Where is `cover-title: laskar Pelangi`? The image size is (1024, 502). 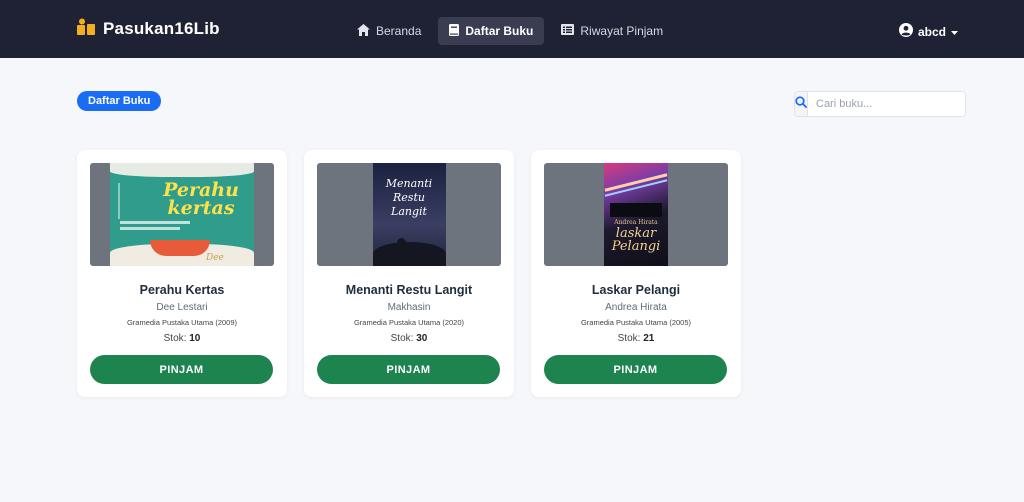 cover-title: laskar Pelangi is located at coordinates (636, 240).